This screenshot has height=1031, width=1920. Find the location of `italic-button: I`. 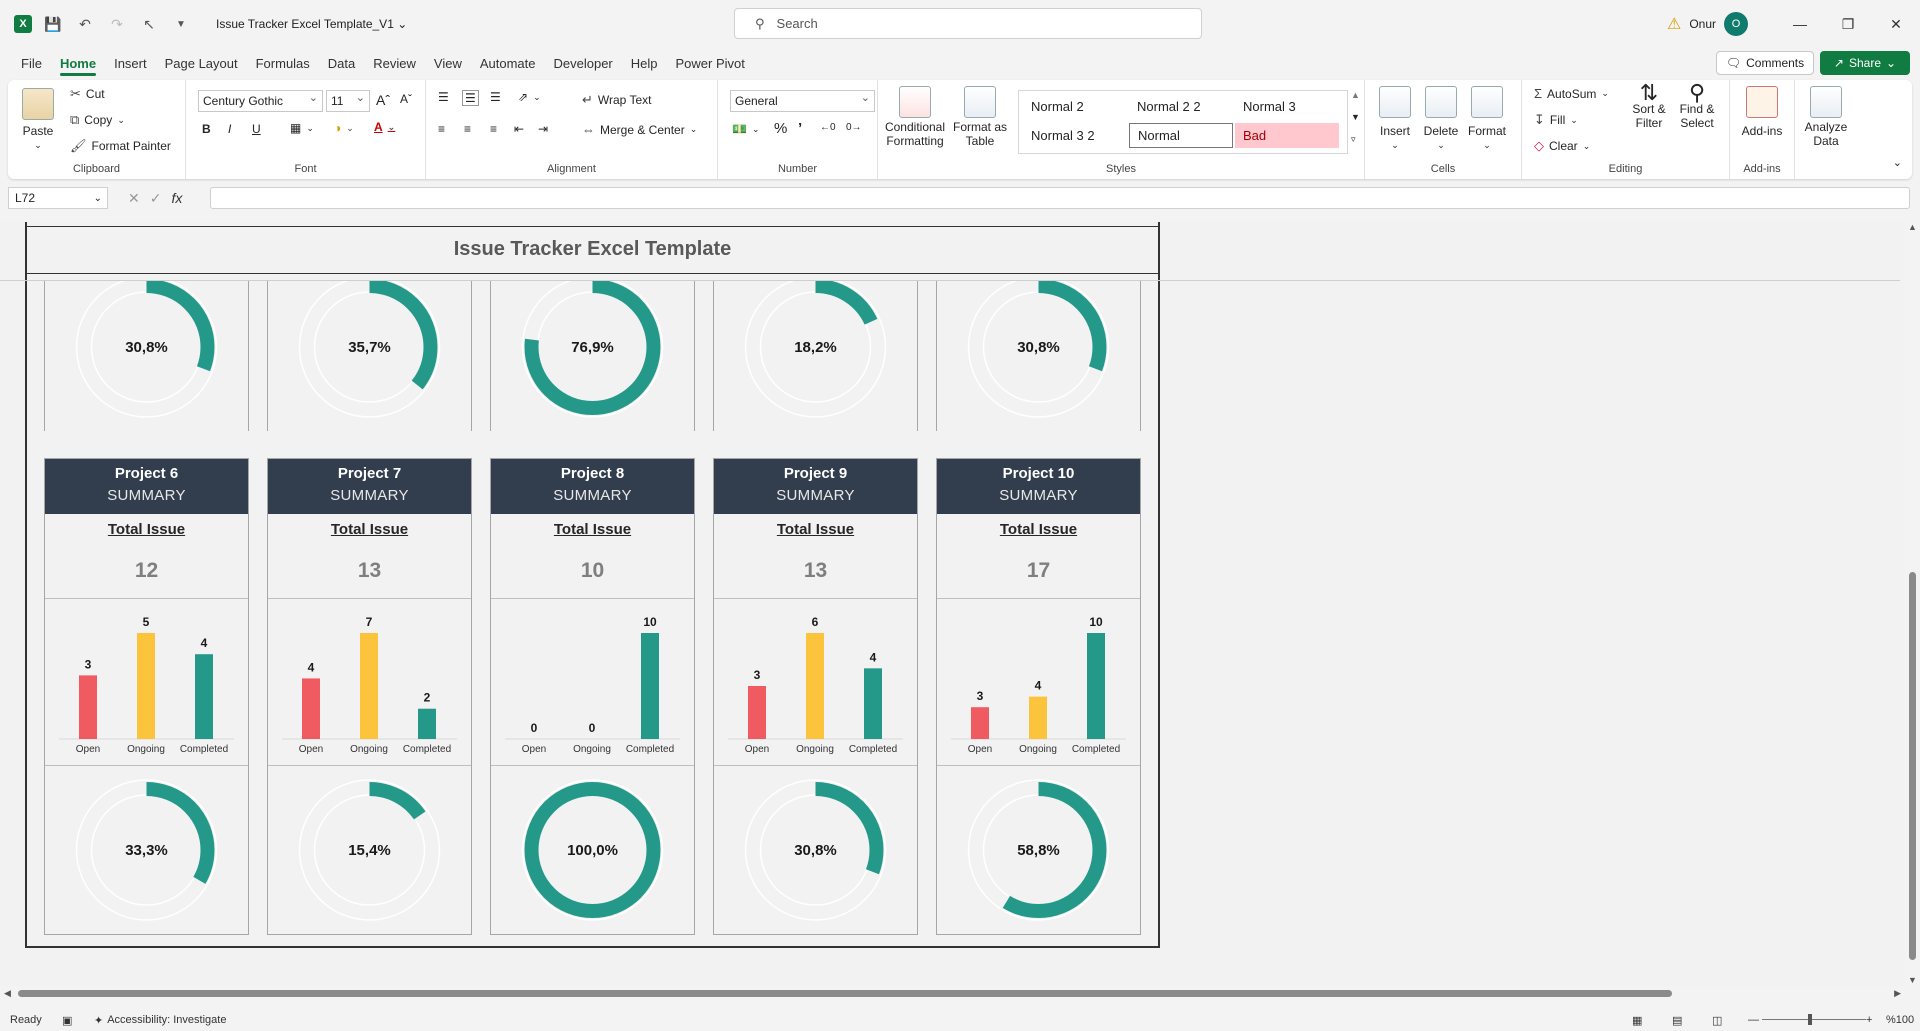

italic-button: I is located at coordinates (229, 129).